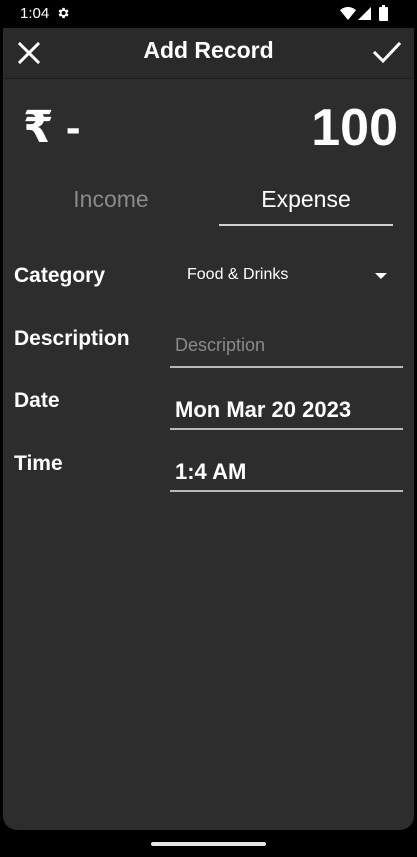  What do you see at coordinates (60, 275) in the screenshot?
I see `category-label: Category` at bounding box center [60, 275].